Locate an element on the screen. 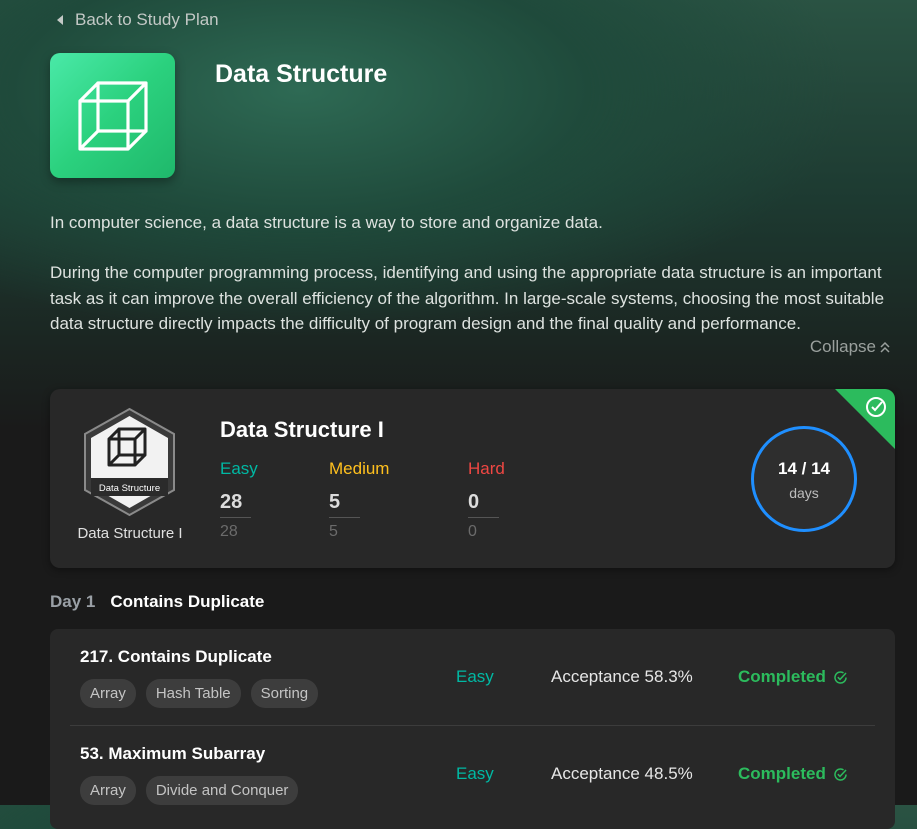 The width and height of the screenshot is (917, 829). easy-label: Easy is located at coordinates (239, 468).